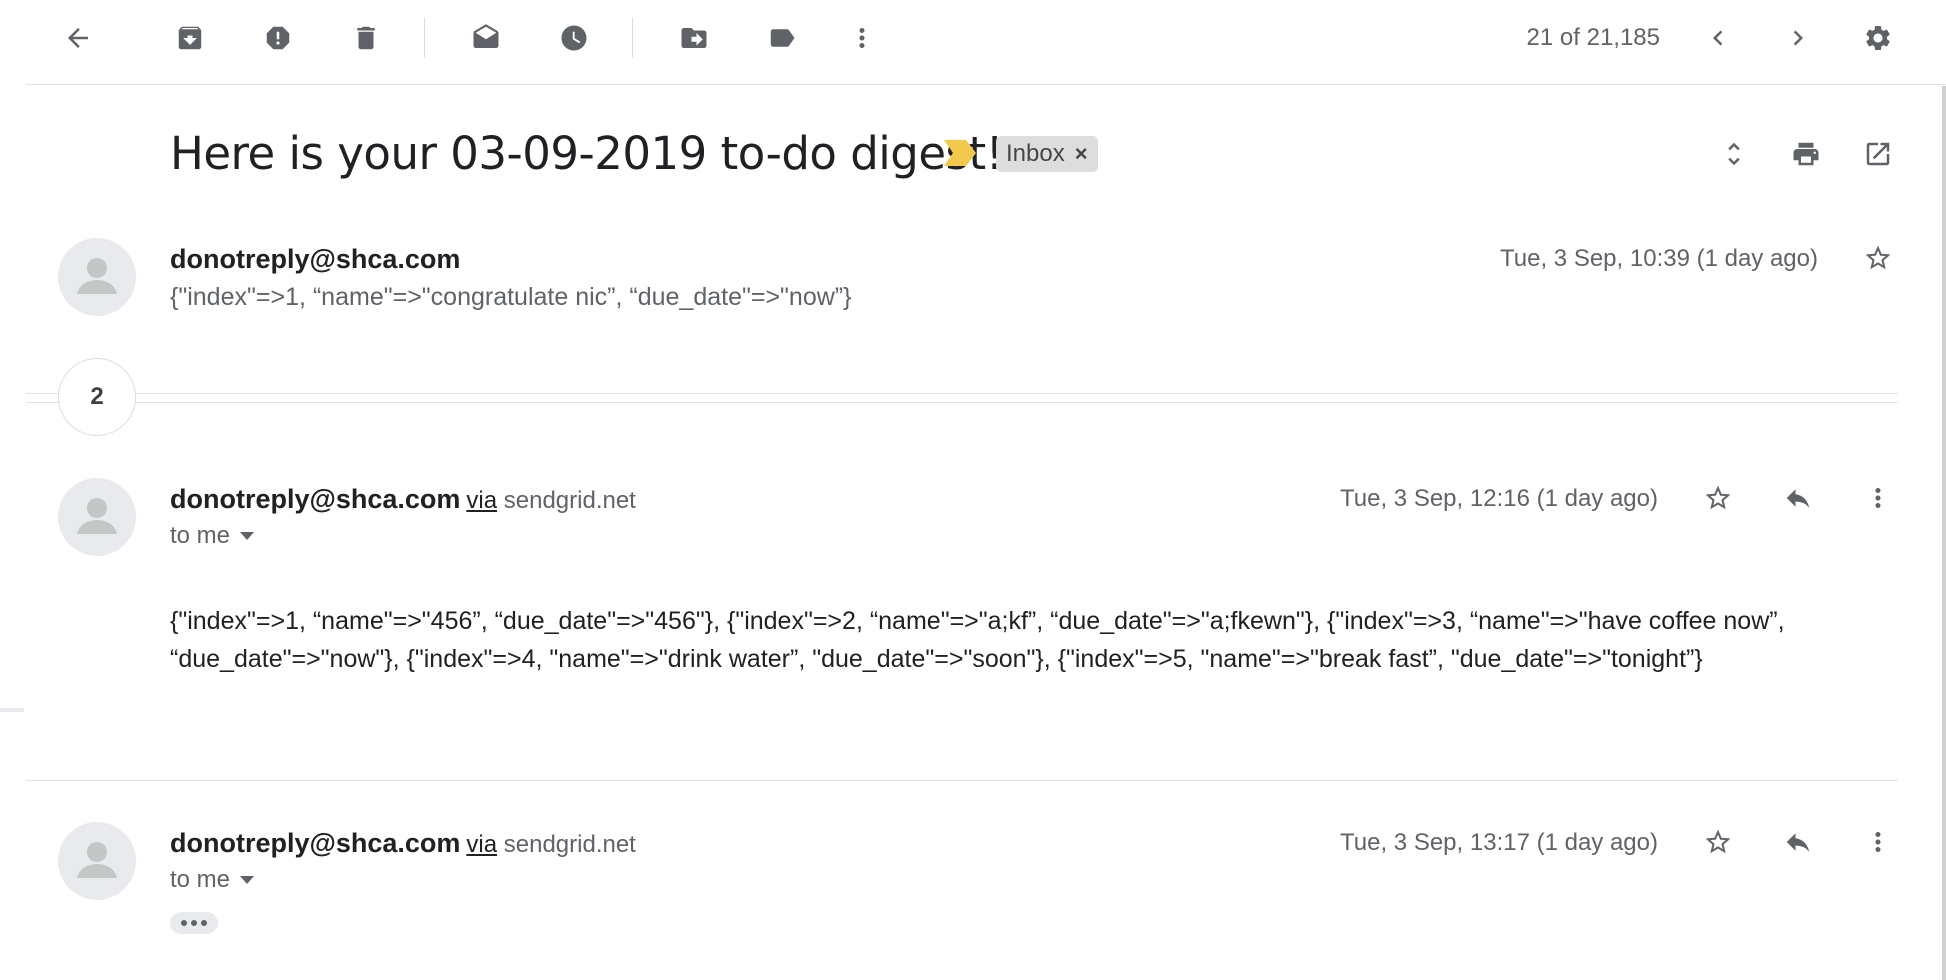  I want to click on message-date: Tue, 3 Sep, 12:16 (1 day ago), so click(1499, 498).